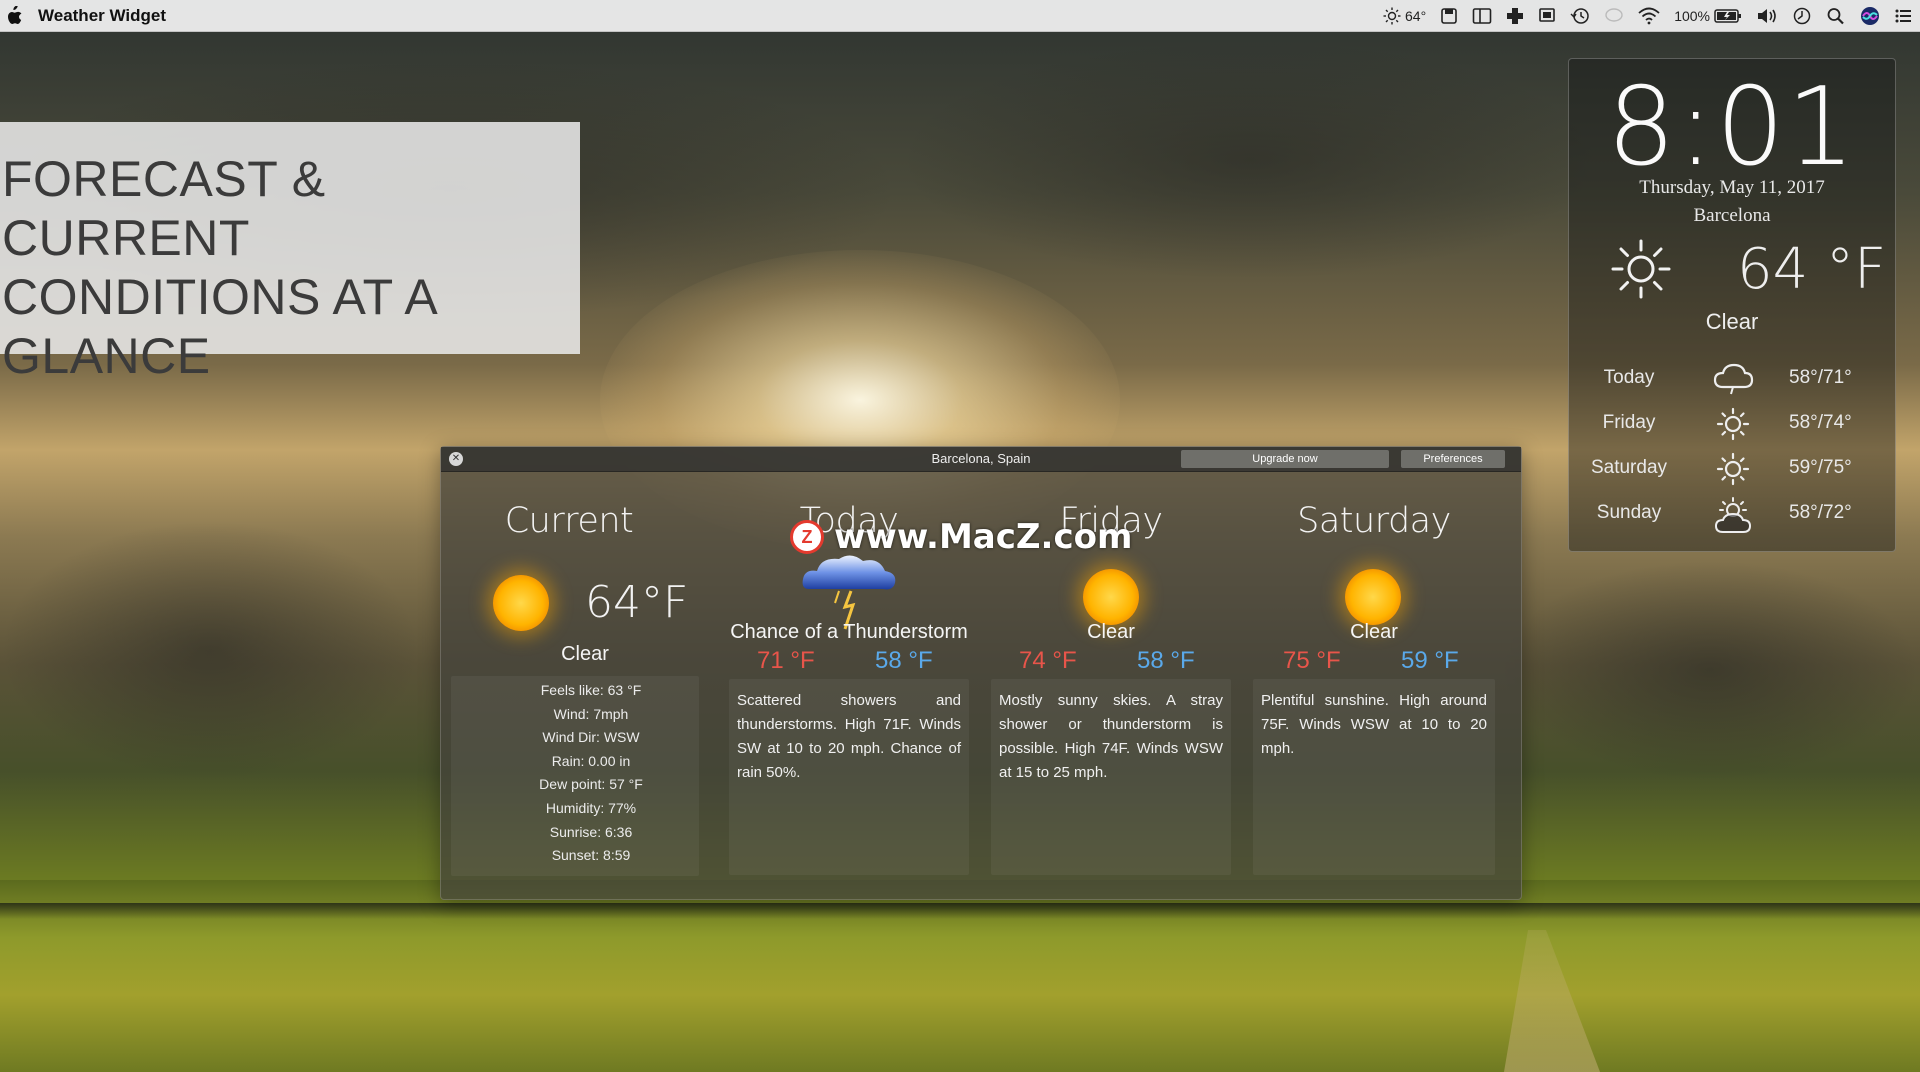 This screenshot has height=1072, width=1920. What do you see at coordinates (1547, 16) in the screenshot?
I see `display-icon` at bounding box center [1547, 16].